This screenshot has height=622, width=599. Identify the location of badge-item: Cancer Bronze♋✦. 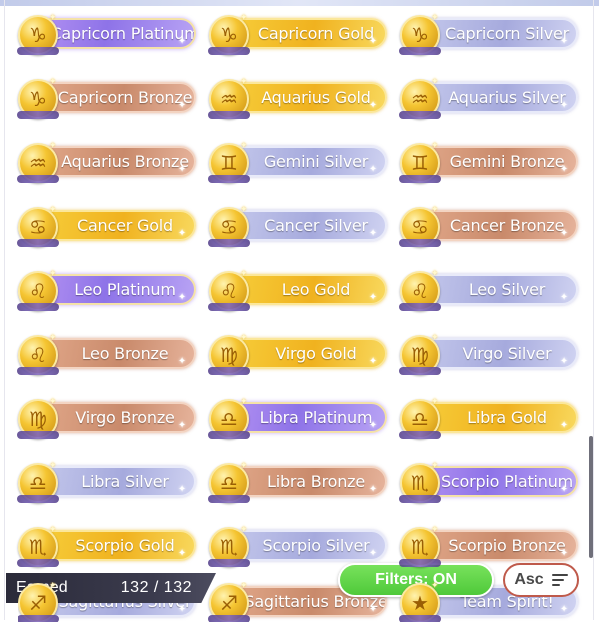
(489, 226).